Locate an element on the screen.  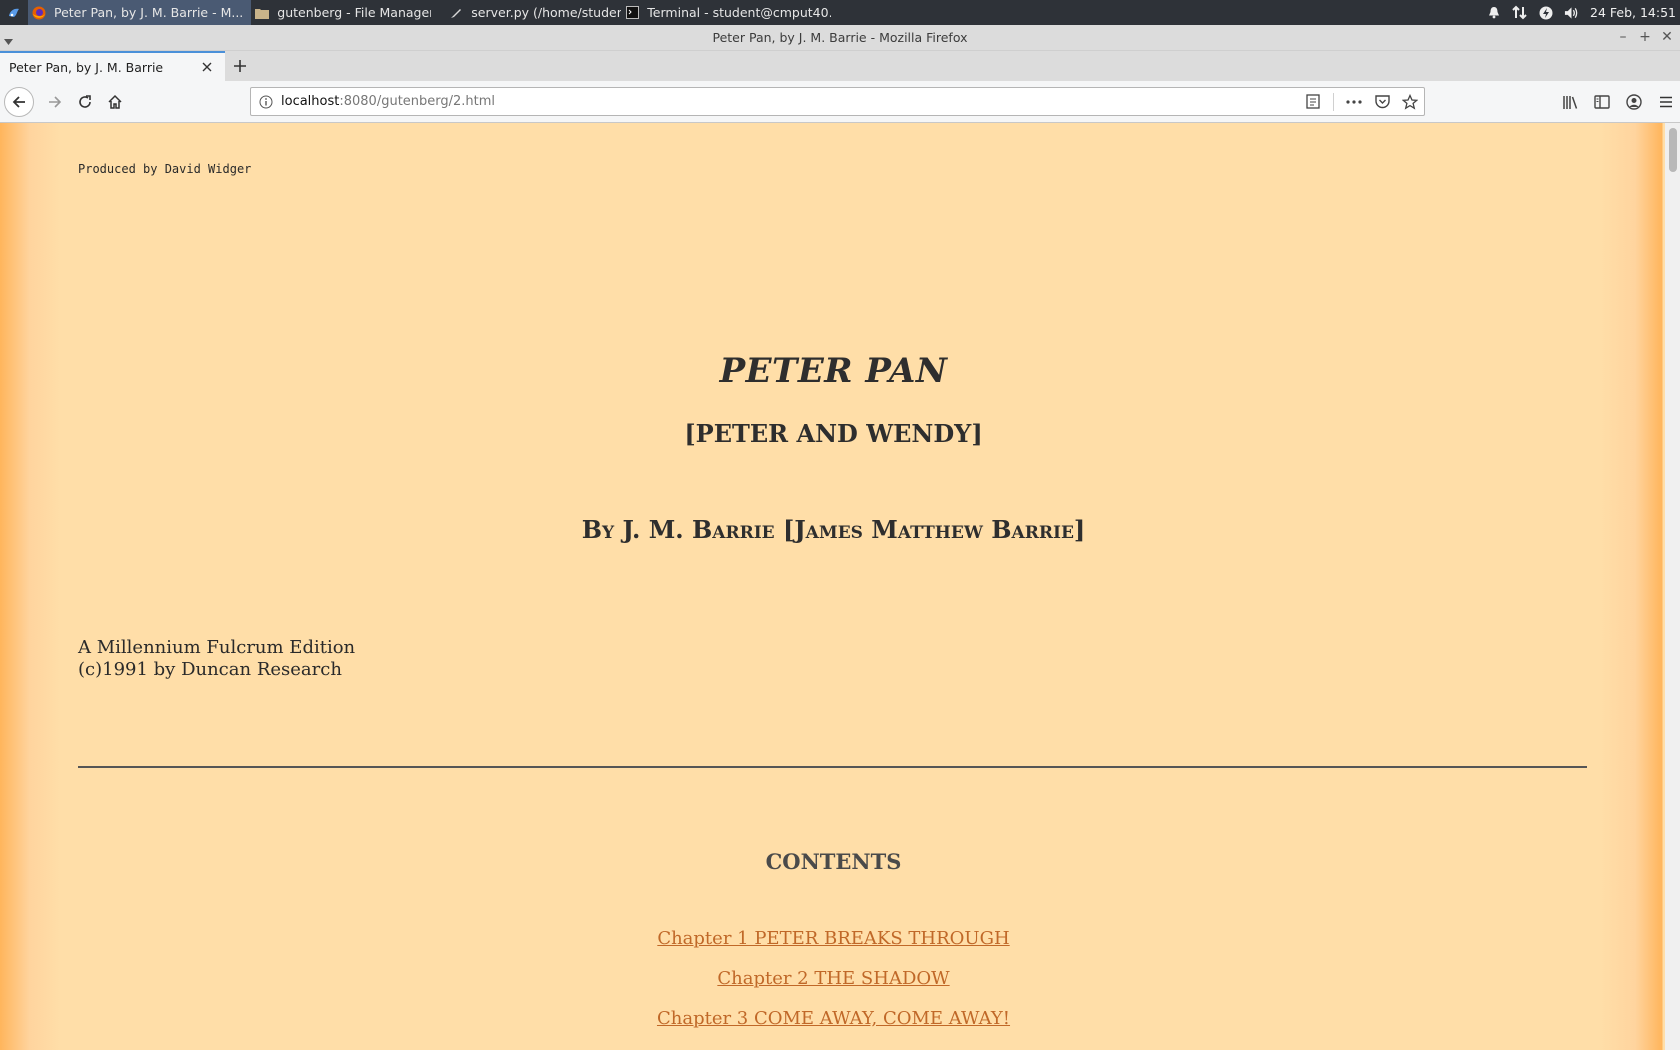
taskbar-item-label: gutenberg - File Manager is located at coordinates (354, 12).